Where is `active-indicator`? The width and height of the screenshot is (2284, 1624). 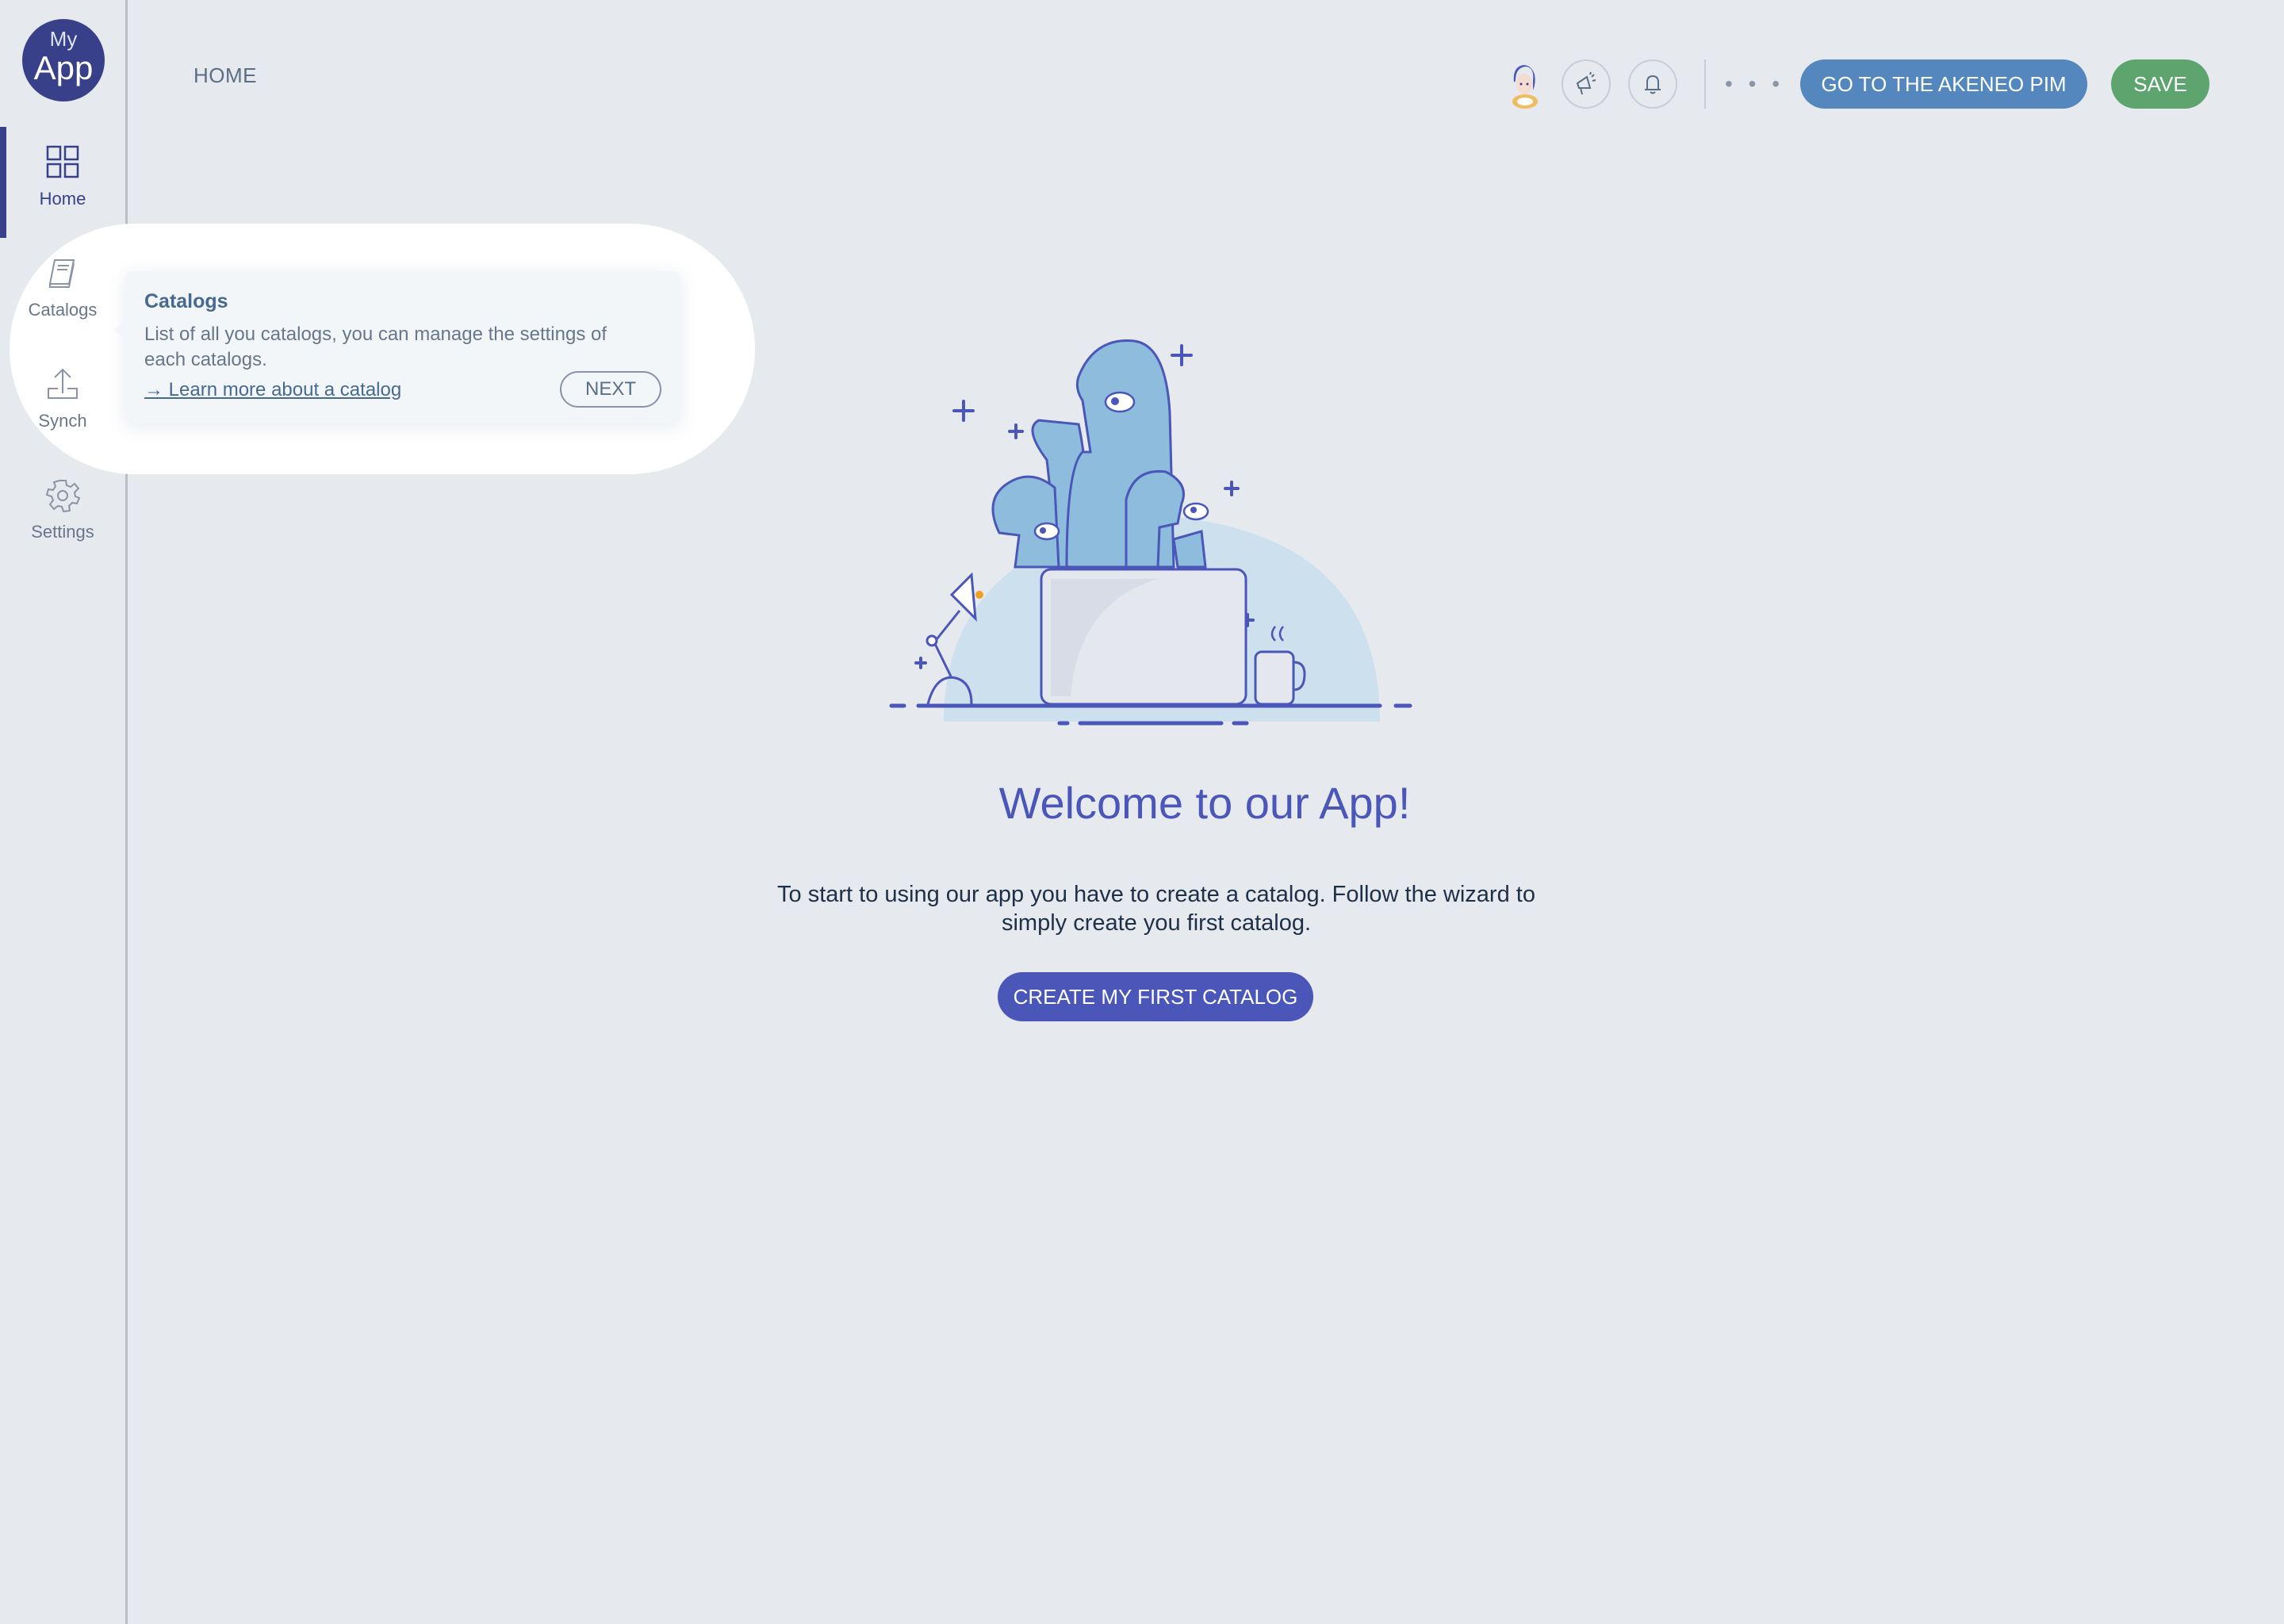
active-indicator is located at coordinates (3, 182).